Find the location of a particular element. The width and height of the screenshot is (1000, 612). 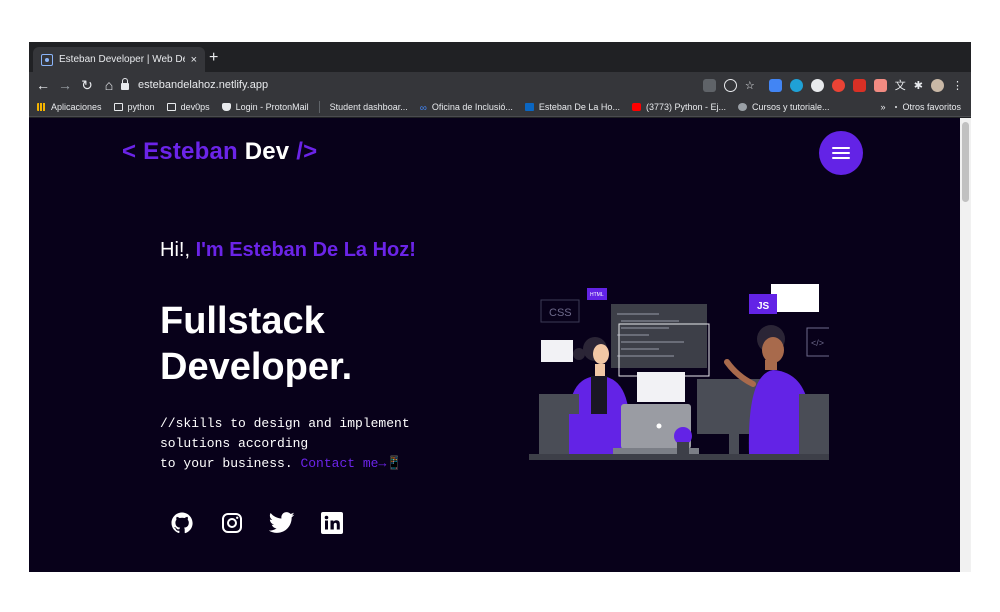

browser-tab: Esteban Developer | Web Deve × is located at coordinates (119, 59).